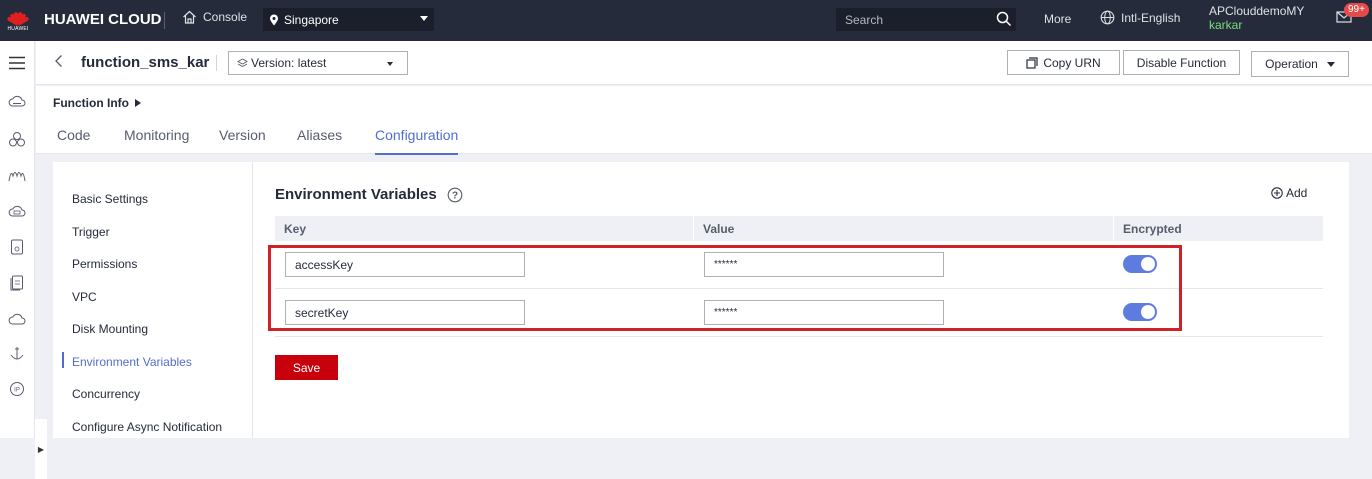 This screenshot has height=479, width=1372. What do you see at coordinates (356, 194) in the screenshot?
I see `section-title-text: Environment Variables` at bounding box center [356, 194].